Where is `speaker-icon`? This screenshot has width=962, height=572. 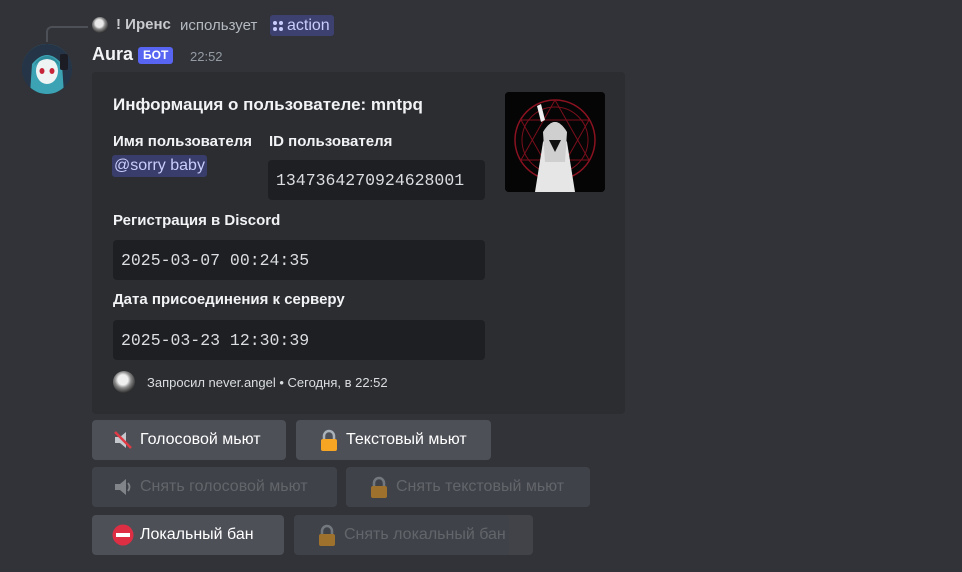
speaker-icon is located at coordinates (123, 487).